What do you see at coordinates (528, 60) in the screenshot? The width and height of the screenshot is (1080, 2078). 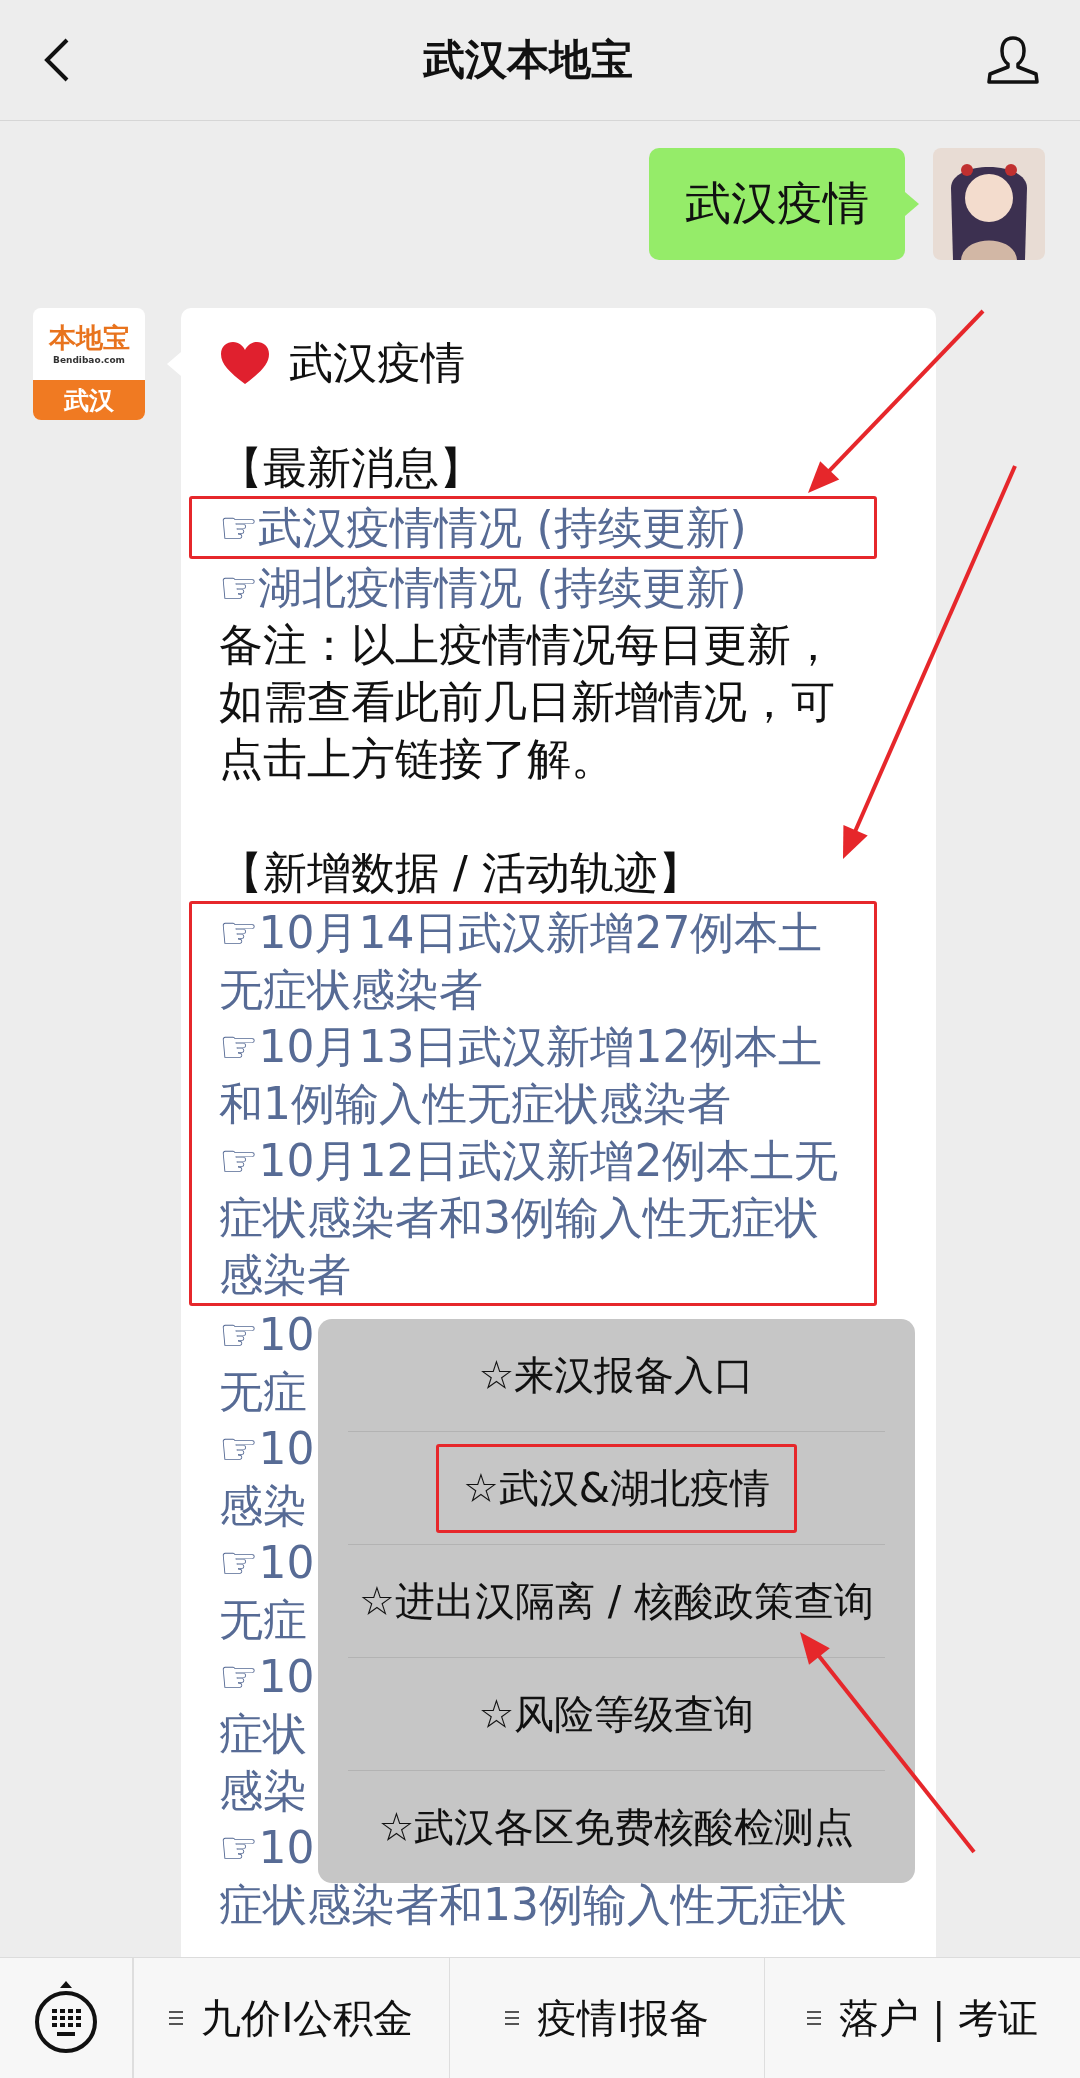 I see `window-title: 武汉本地宝` at bounding box center [528, 60].